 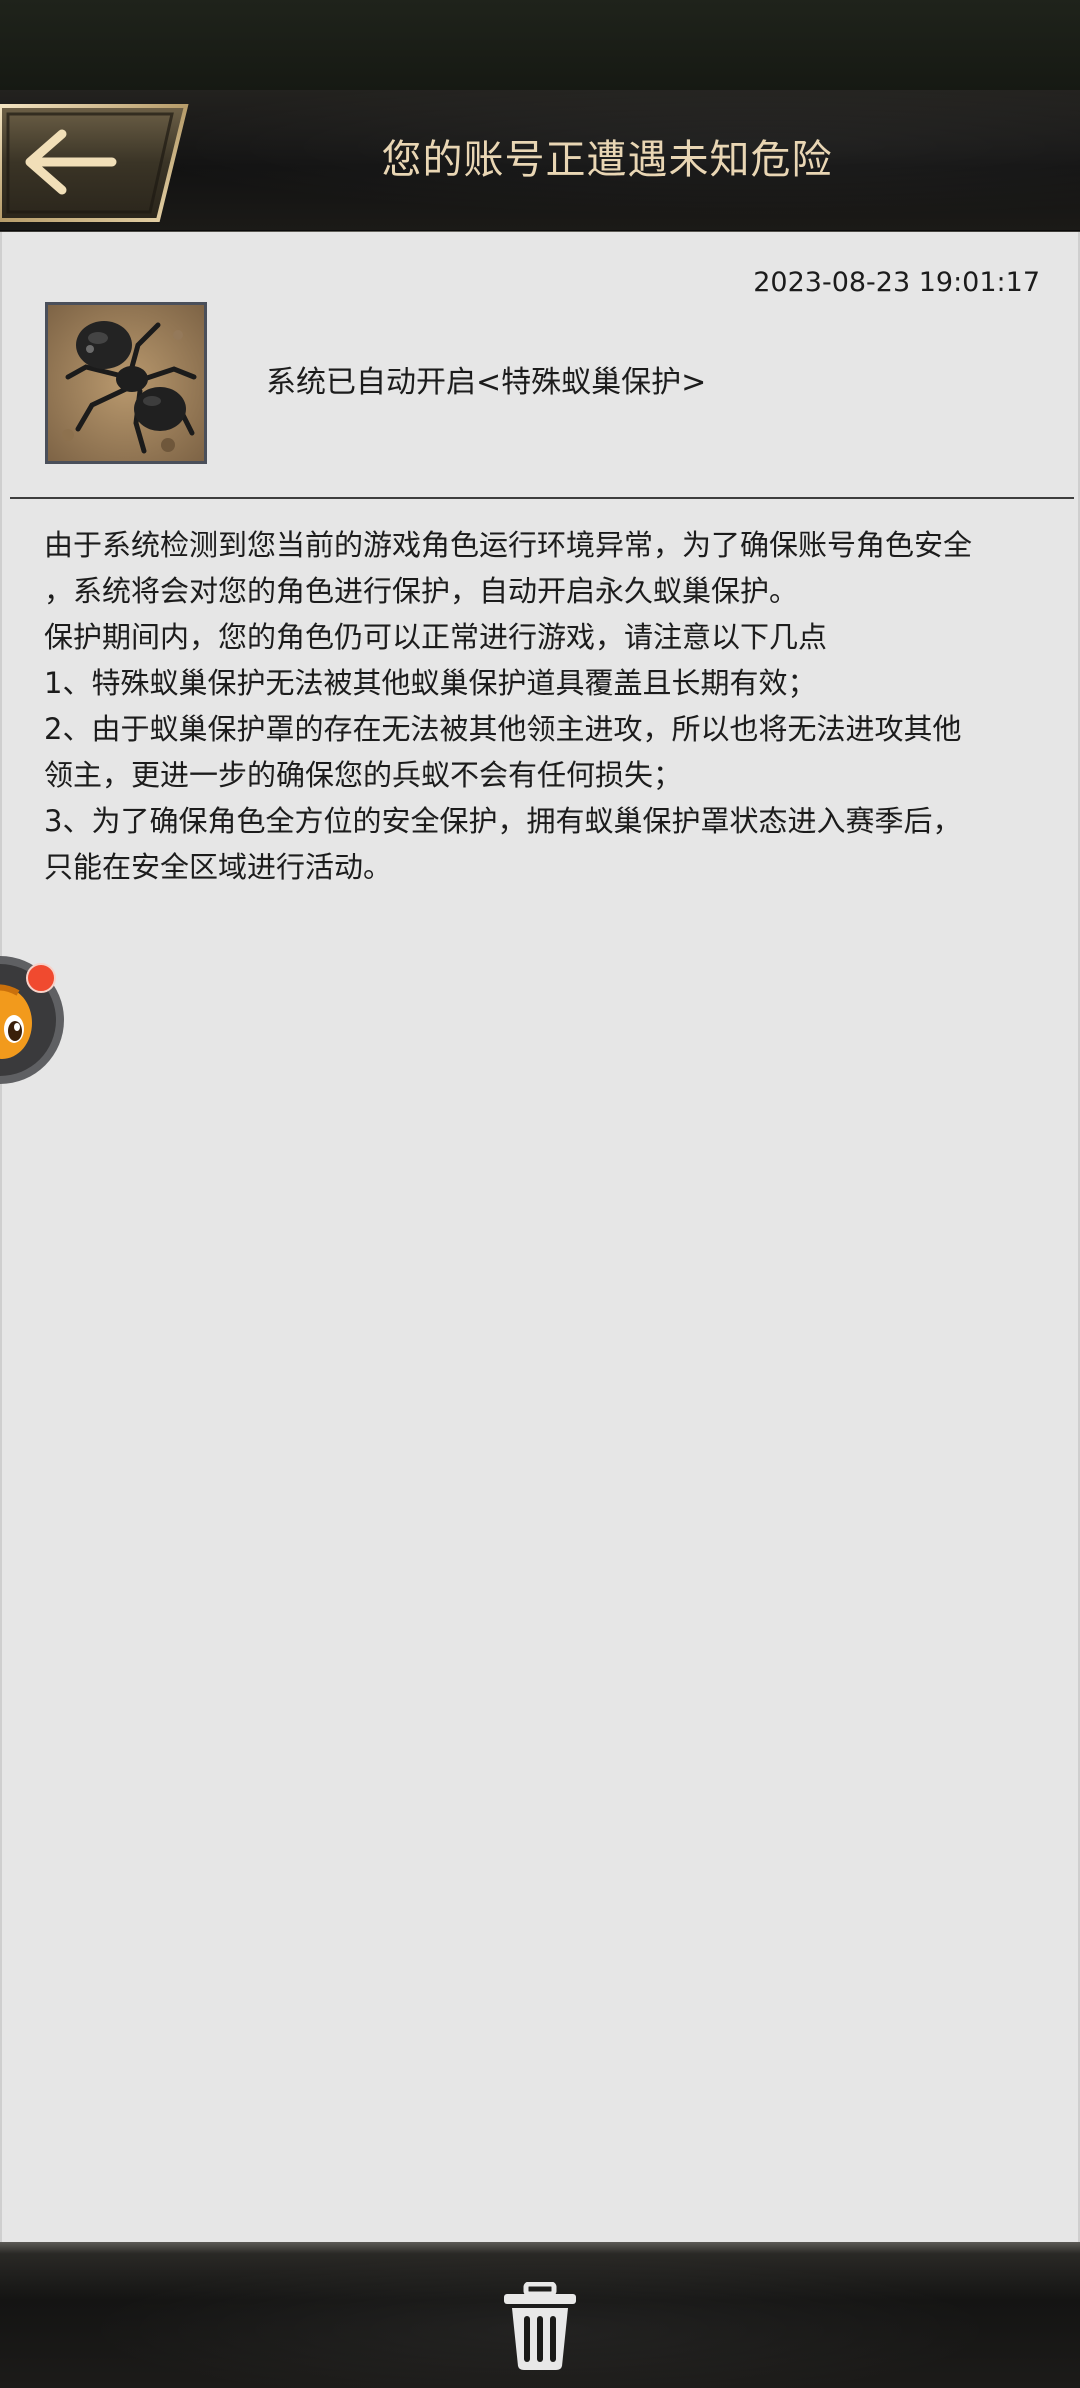 What do you see at coordinates (503, 821) in the screenshot?
I see `mail-body-line: 3、为了确保角色全方位的安全保护，拥有蚁巢保护罩状态进入赛季后，` at bounding box center [503, 821].